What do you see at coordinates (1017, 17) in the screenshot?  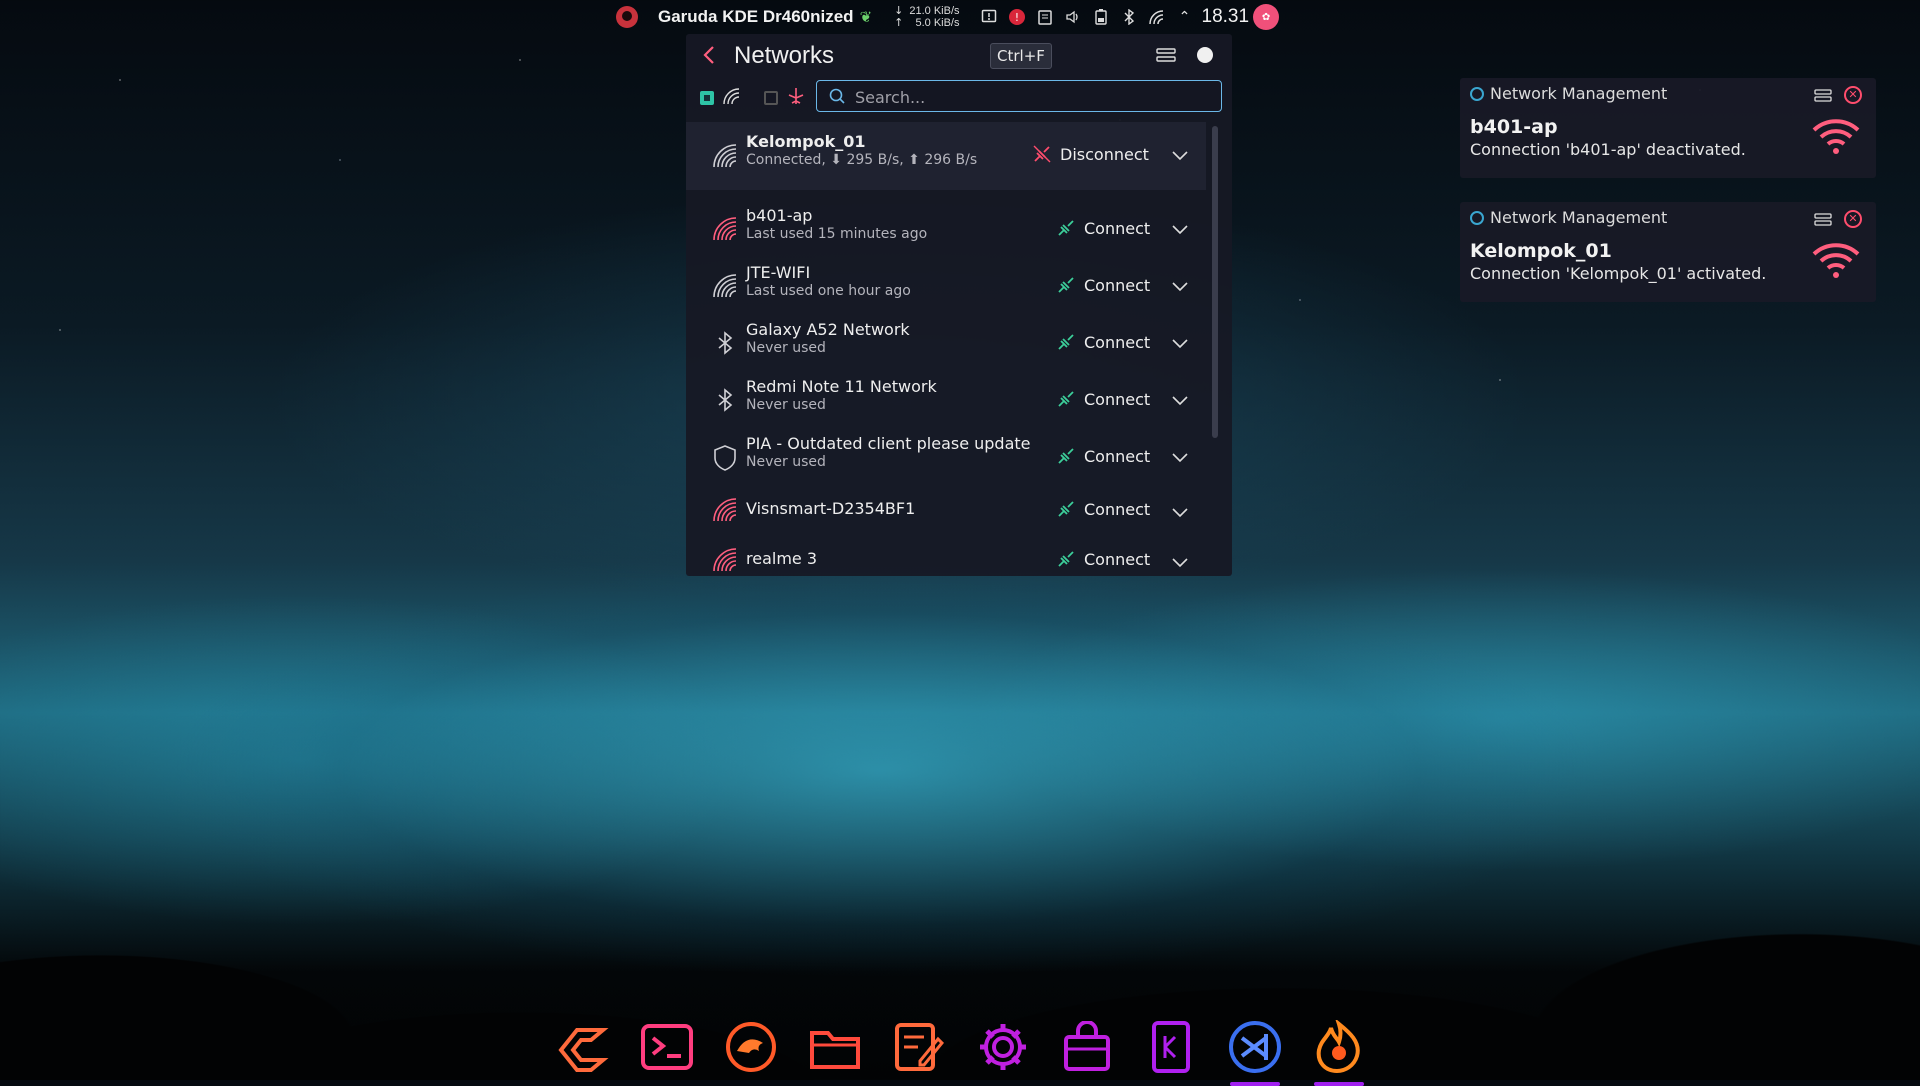 I see `update-alert-icon: !` at bounding box center [1017, 17].